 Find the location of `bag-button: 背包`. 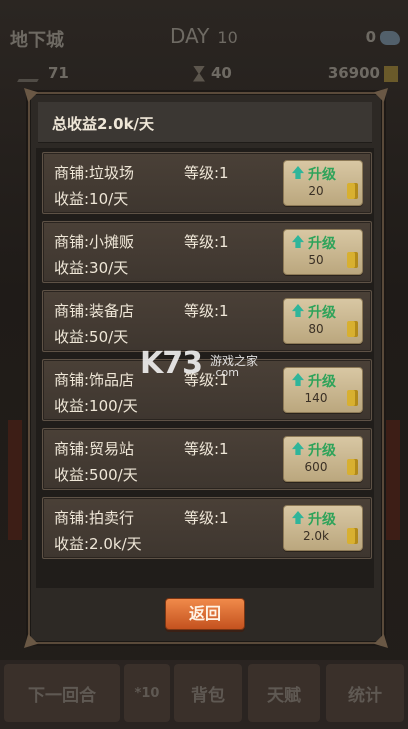

bag-button: 背包 is located at coordinates (208, 693).